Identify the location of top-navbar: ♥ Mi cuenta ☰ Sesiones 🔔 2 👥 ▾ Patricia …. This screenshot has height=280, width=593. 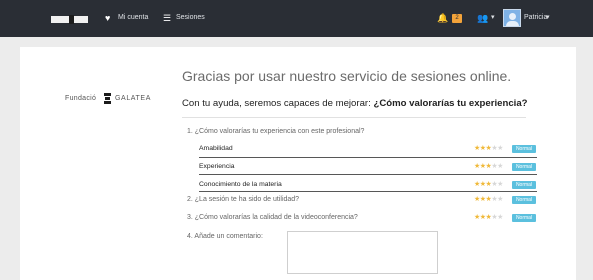
(296, 18).